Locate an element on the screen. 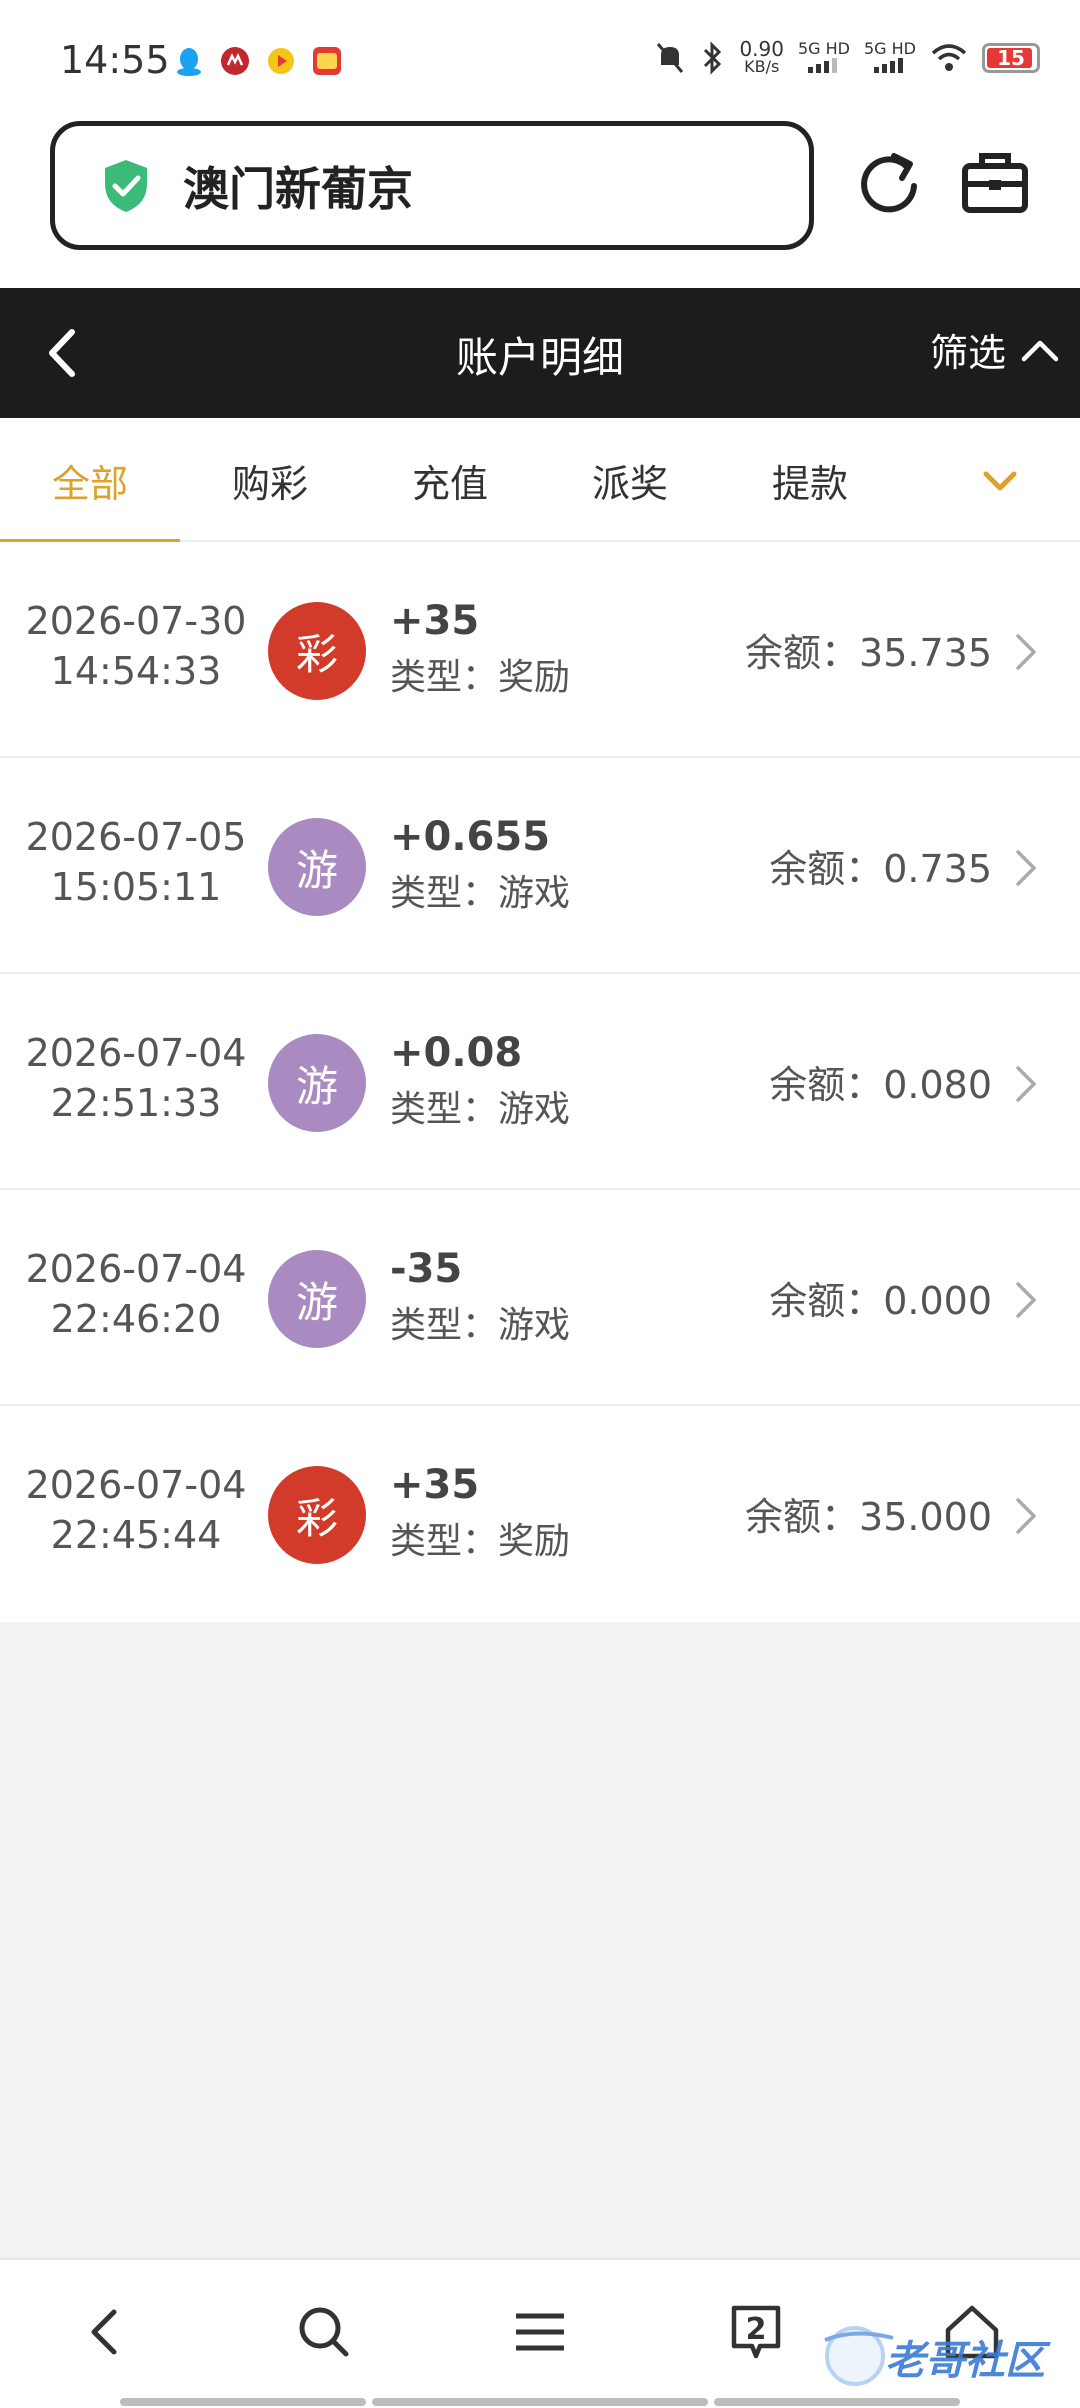  tab-payout: 派奖 is located at coordinates (630, 480).